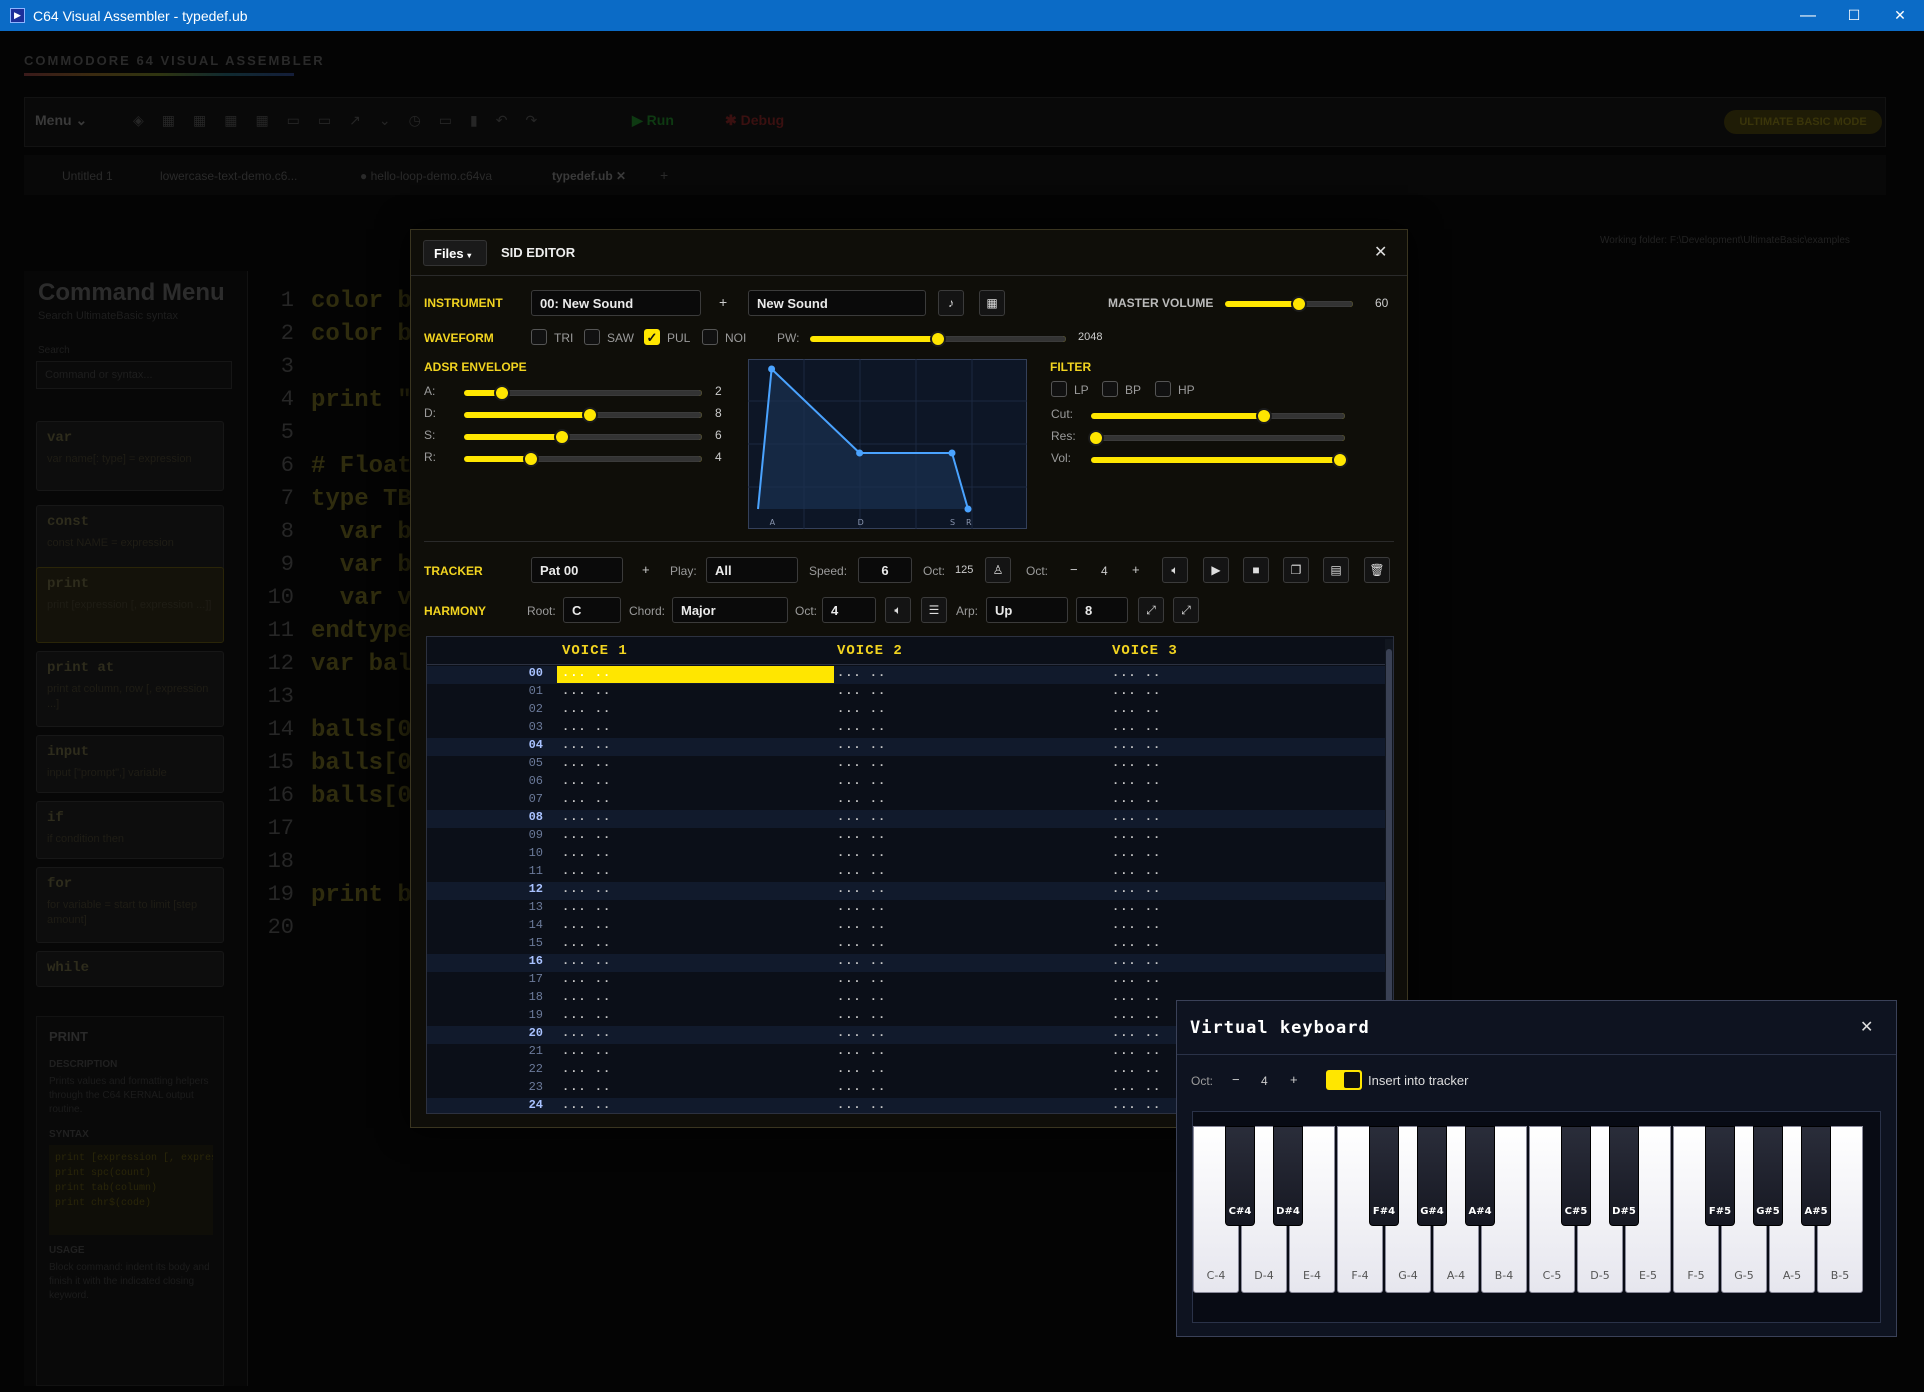 The image size is (1924, 1392). Describe the element at coordinates (906, 873) in the screenshot. I see `tracker-row: 11 ... .. ... .. ... ..` at that location.